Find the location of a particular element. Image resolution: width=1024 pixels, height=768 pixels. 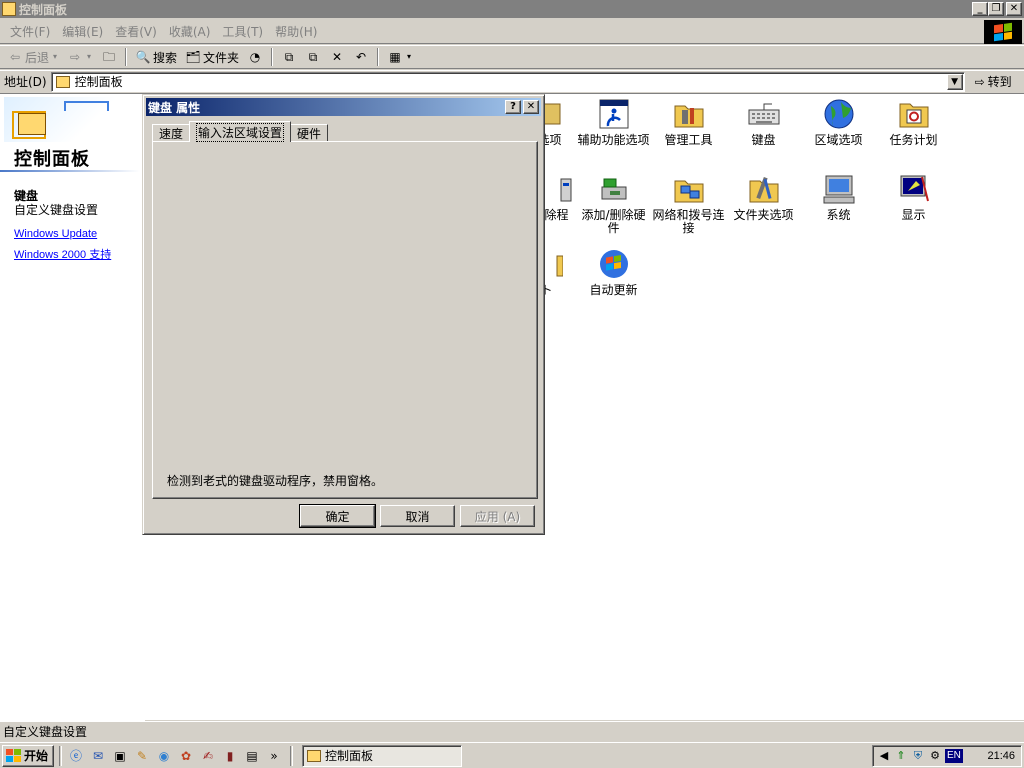

apply-button: 应用 (A) is located at coordinates (497, 516).